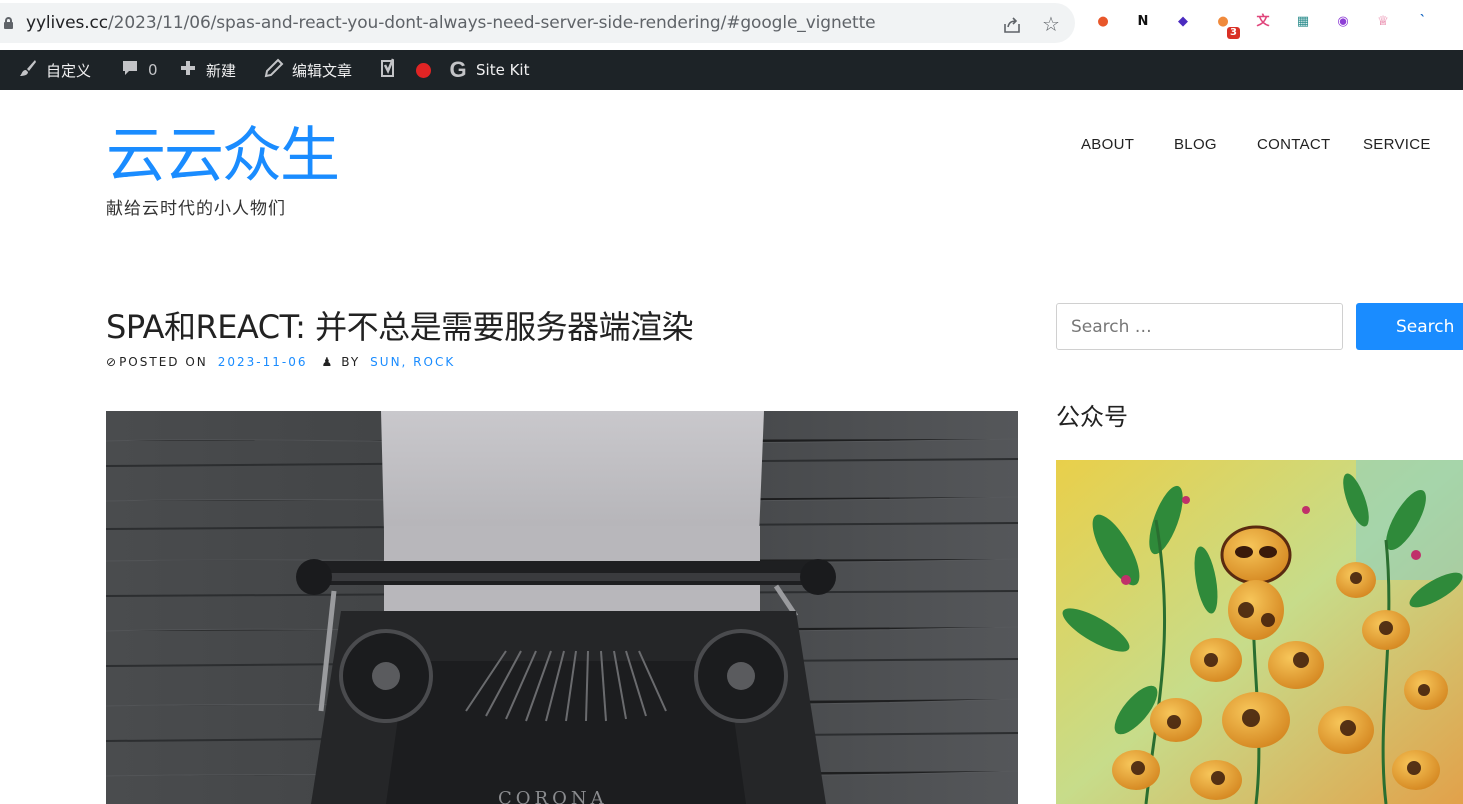 The image size is (1463, 804). What do you see at coordinates (1012, 25) in the screenshot?
I see `share-icon` at bounding box center [1012, 25].